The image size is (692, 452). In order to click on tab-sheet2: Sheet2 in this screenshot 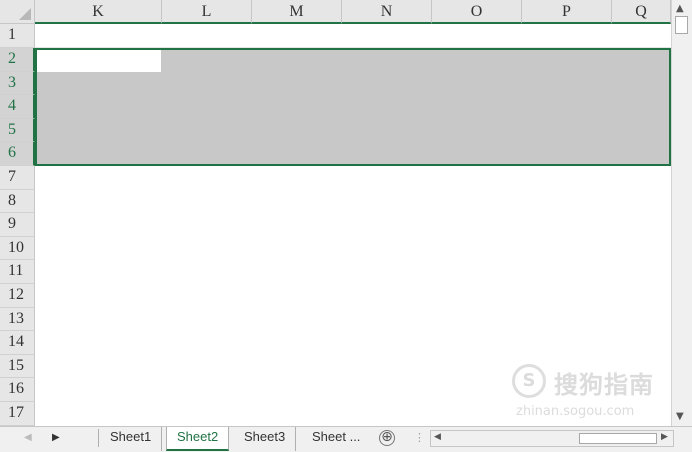, I will do `click(198, 439)`.